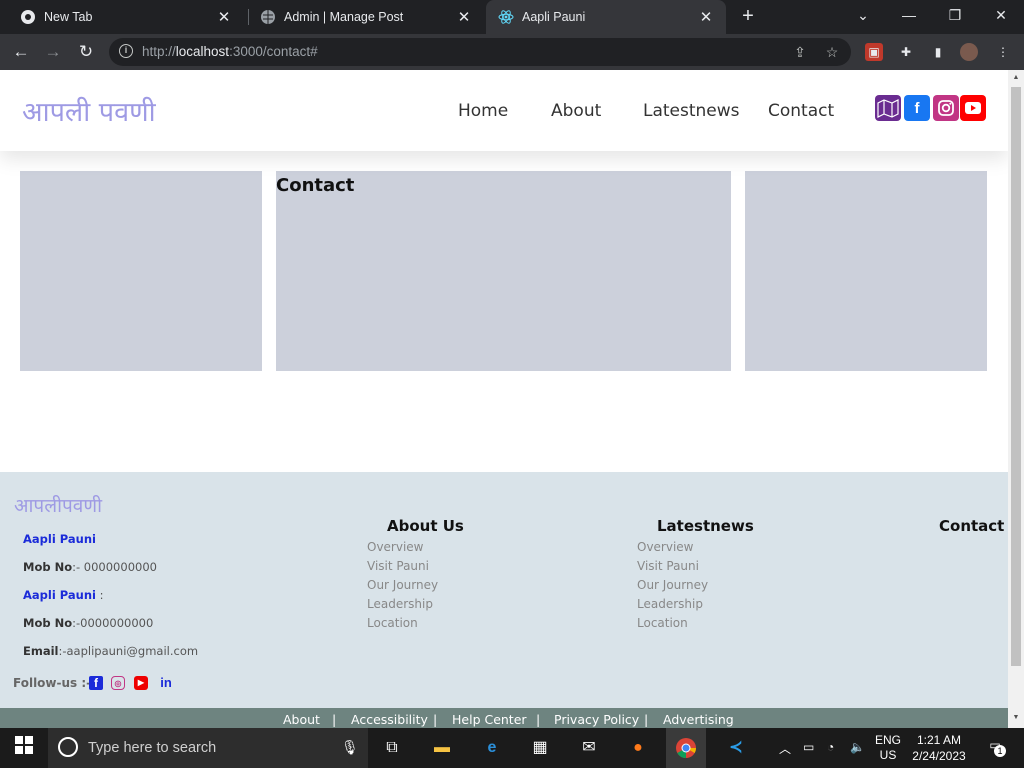 This screenshot has height=768, width=1024. Describe the element at coordinates (606, 17) in the screenshot. I see `tab-aapli-pauni: Aapli Pauni ✕` at that location.